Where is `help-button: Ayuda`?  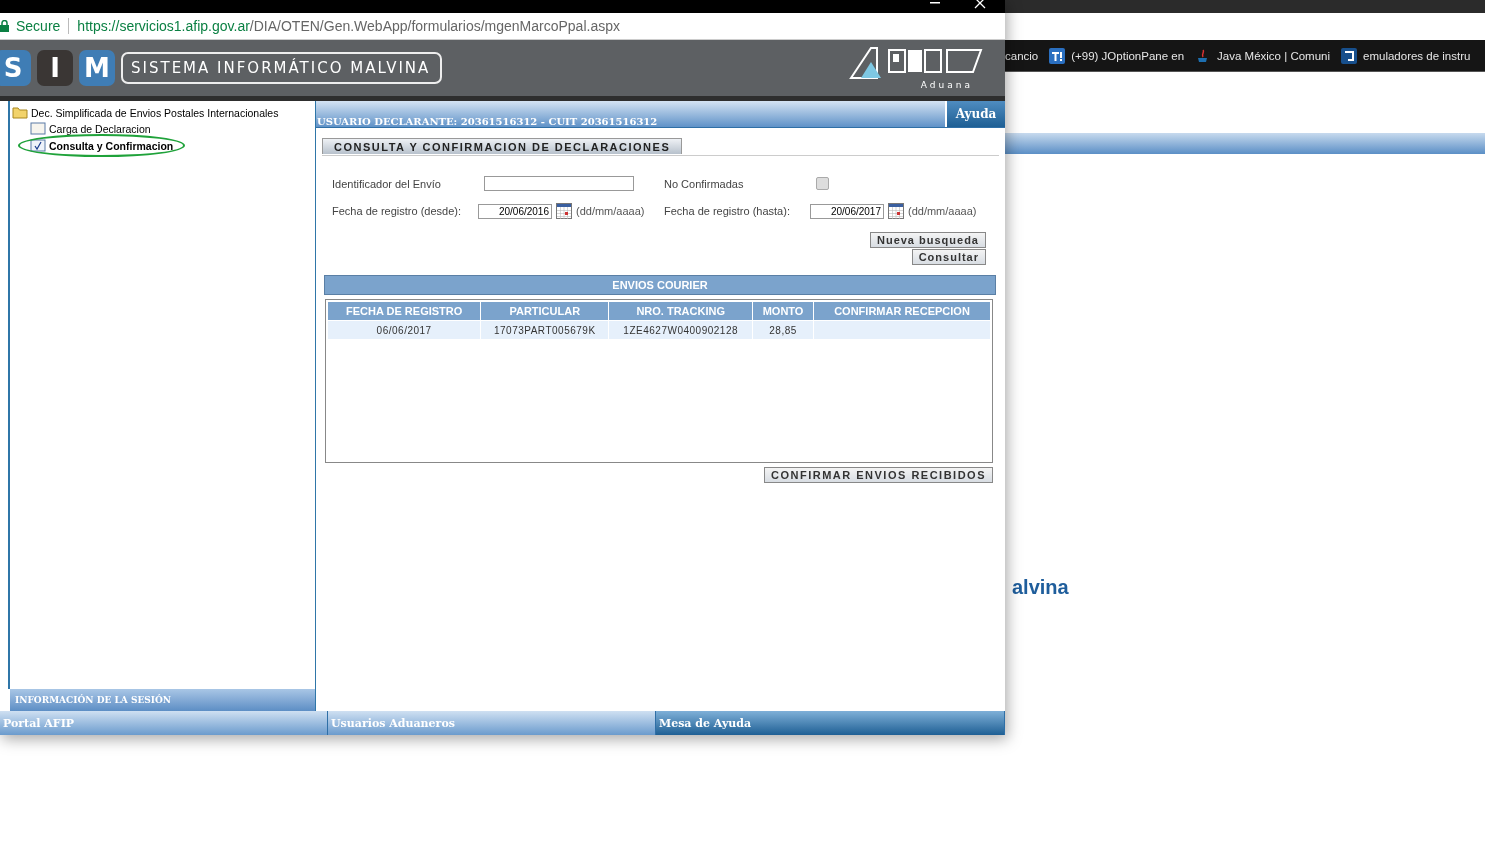 help-button: Ayuda is located at coordinates (975, 114).